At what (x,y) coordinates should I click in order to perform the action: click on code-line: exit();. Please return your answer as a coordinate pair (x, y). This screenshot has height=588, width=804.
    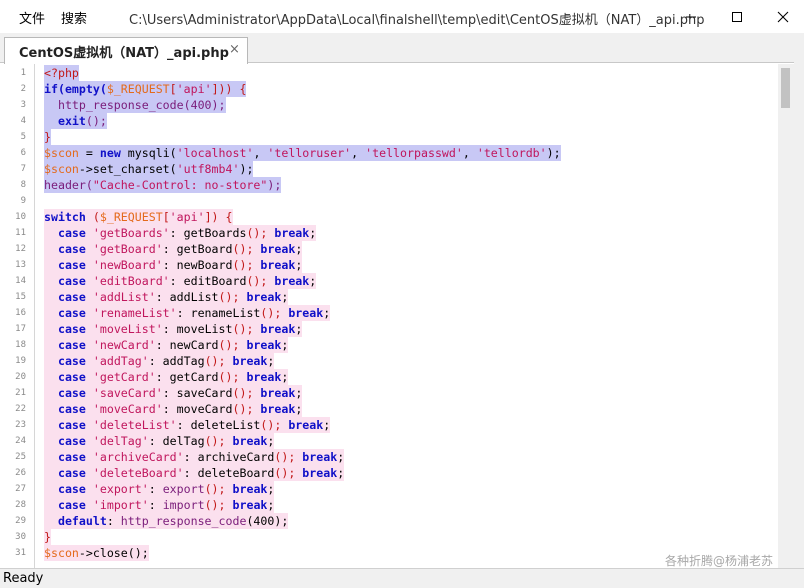
    Looking at the image, I should click on (75, 121).